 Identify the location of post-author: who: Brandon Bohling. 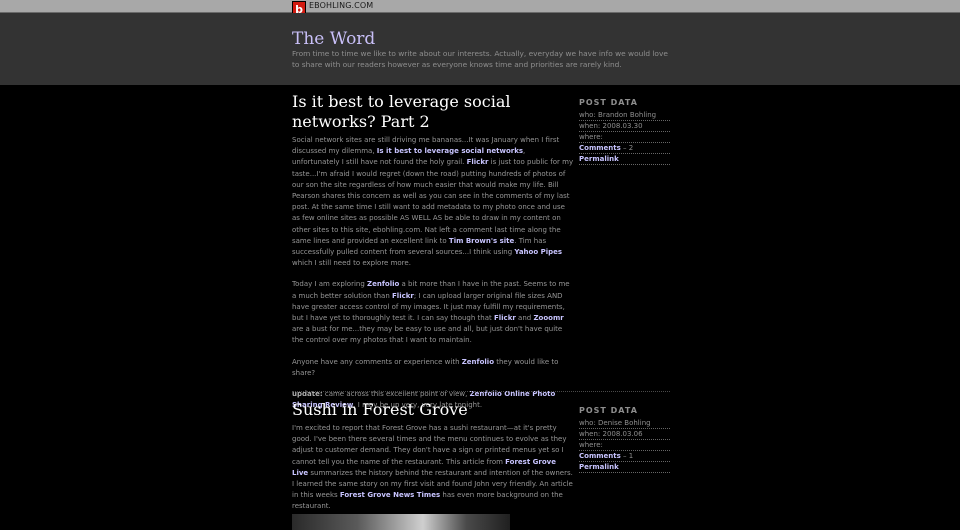
(624, 116).